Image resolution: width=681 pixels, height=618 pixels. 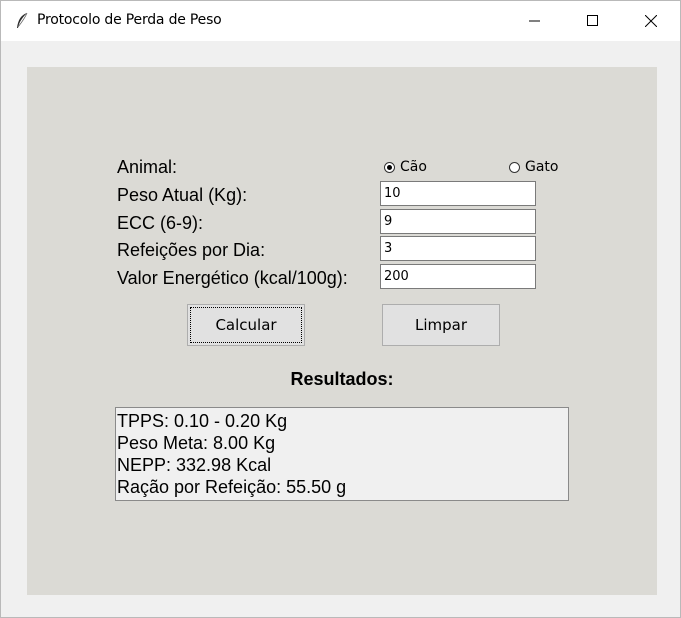 I want to click on result-line: TPPS: 0.10 - 0.20 Kg, so click(x=202, y=421).